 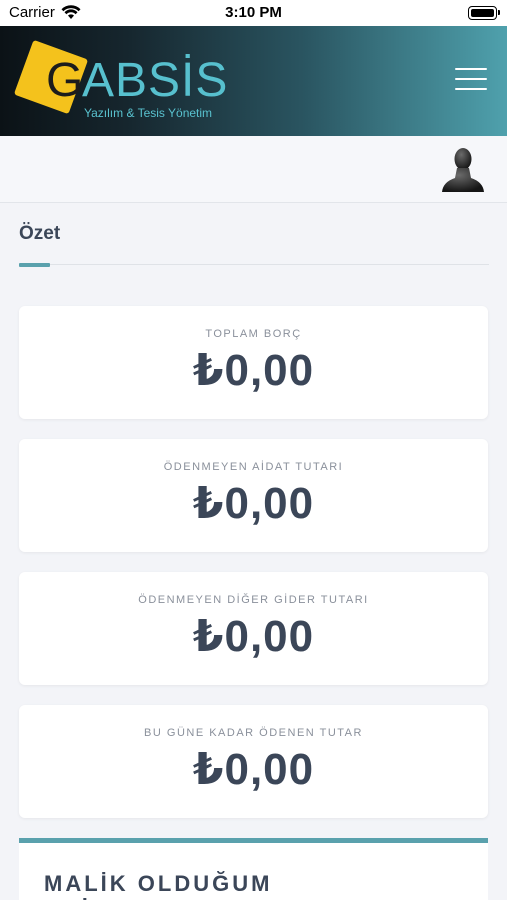 I want to click on user-bar, so click(x=253, y=169).